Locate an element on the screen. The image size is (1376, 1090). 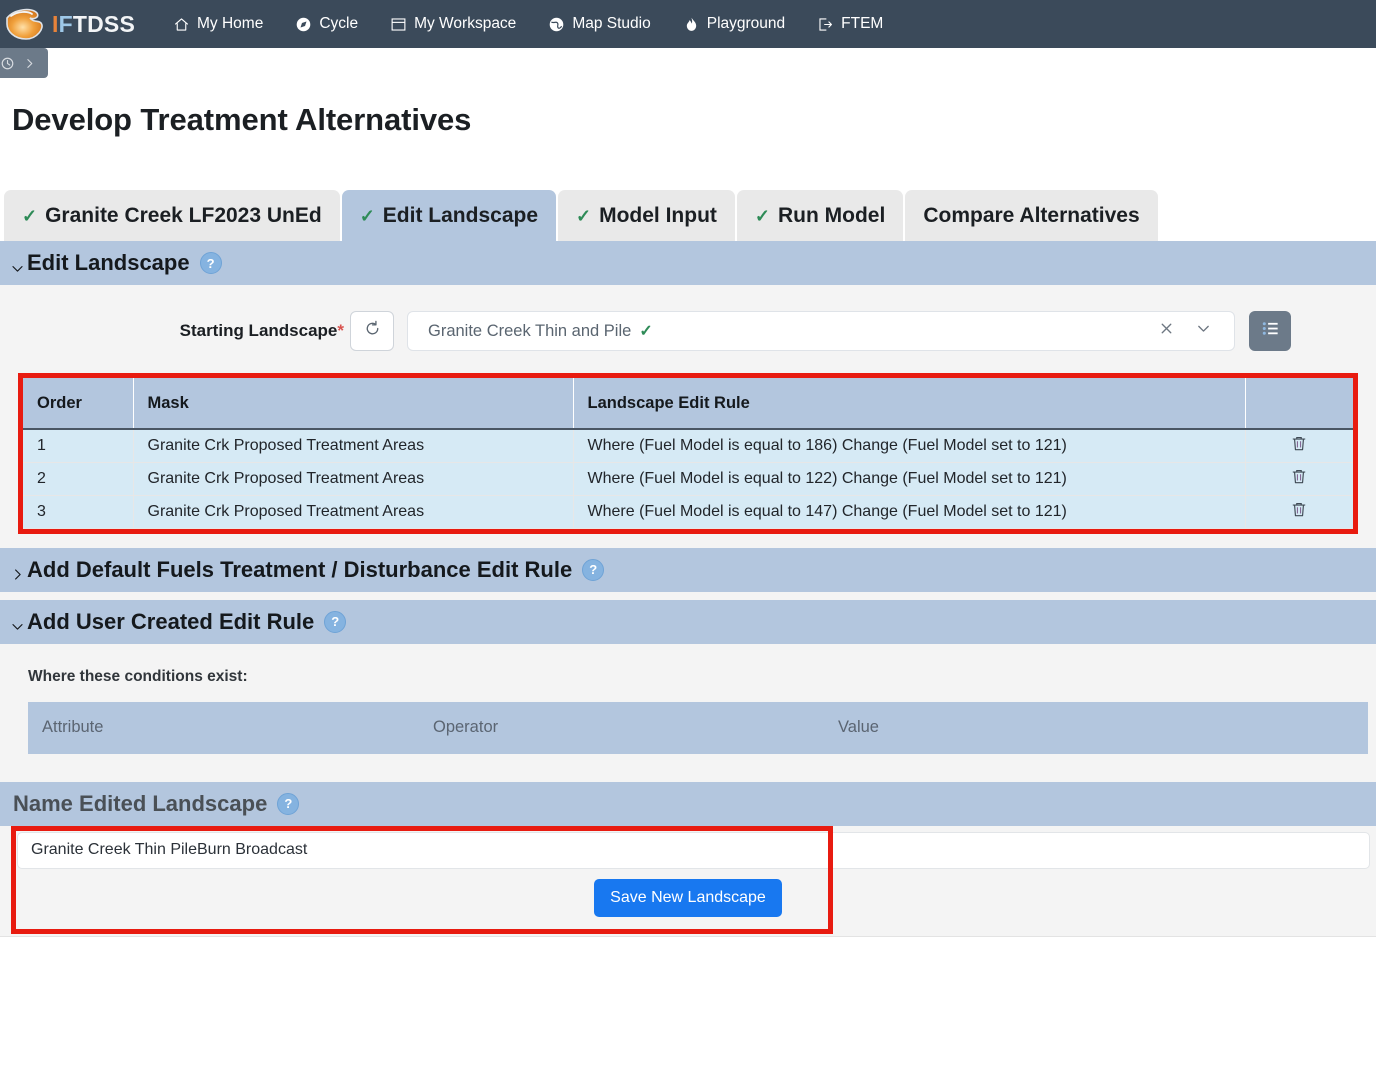
section-header-name-edited-landscape: Name Edited Landscape ? is located at coordinates (688, 803).